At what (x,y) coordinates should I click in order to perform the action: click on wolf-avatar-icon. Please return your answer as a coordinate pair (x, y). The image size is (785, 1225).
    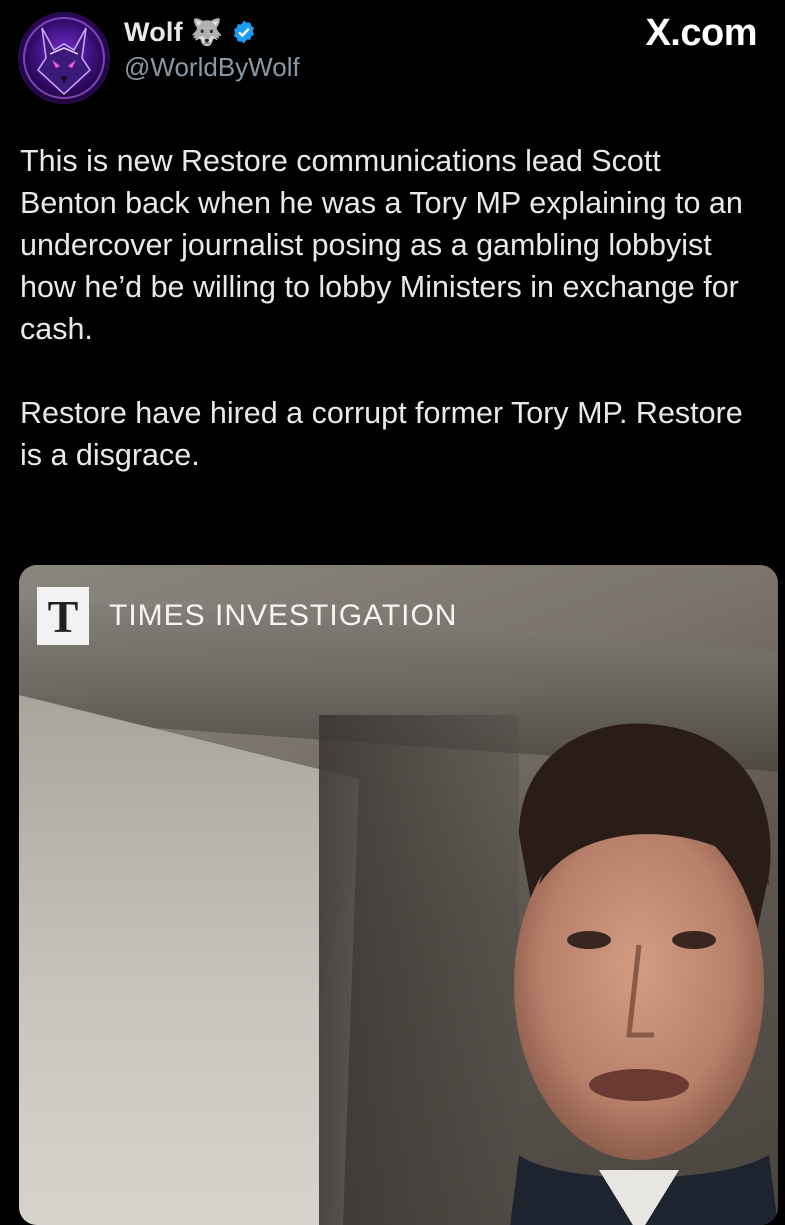
    Looking at the image, I should click on (64, 58).